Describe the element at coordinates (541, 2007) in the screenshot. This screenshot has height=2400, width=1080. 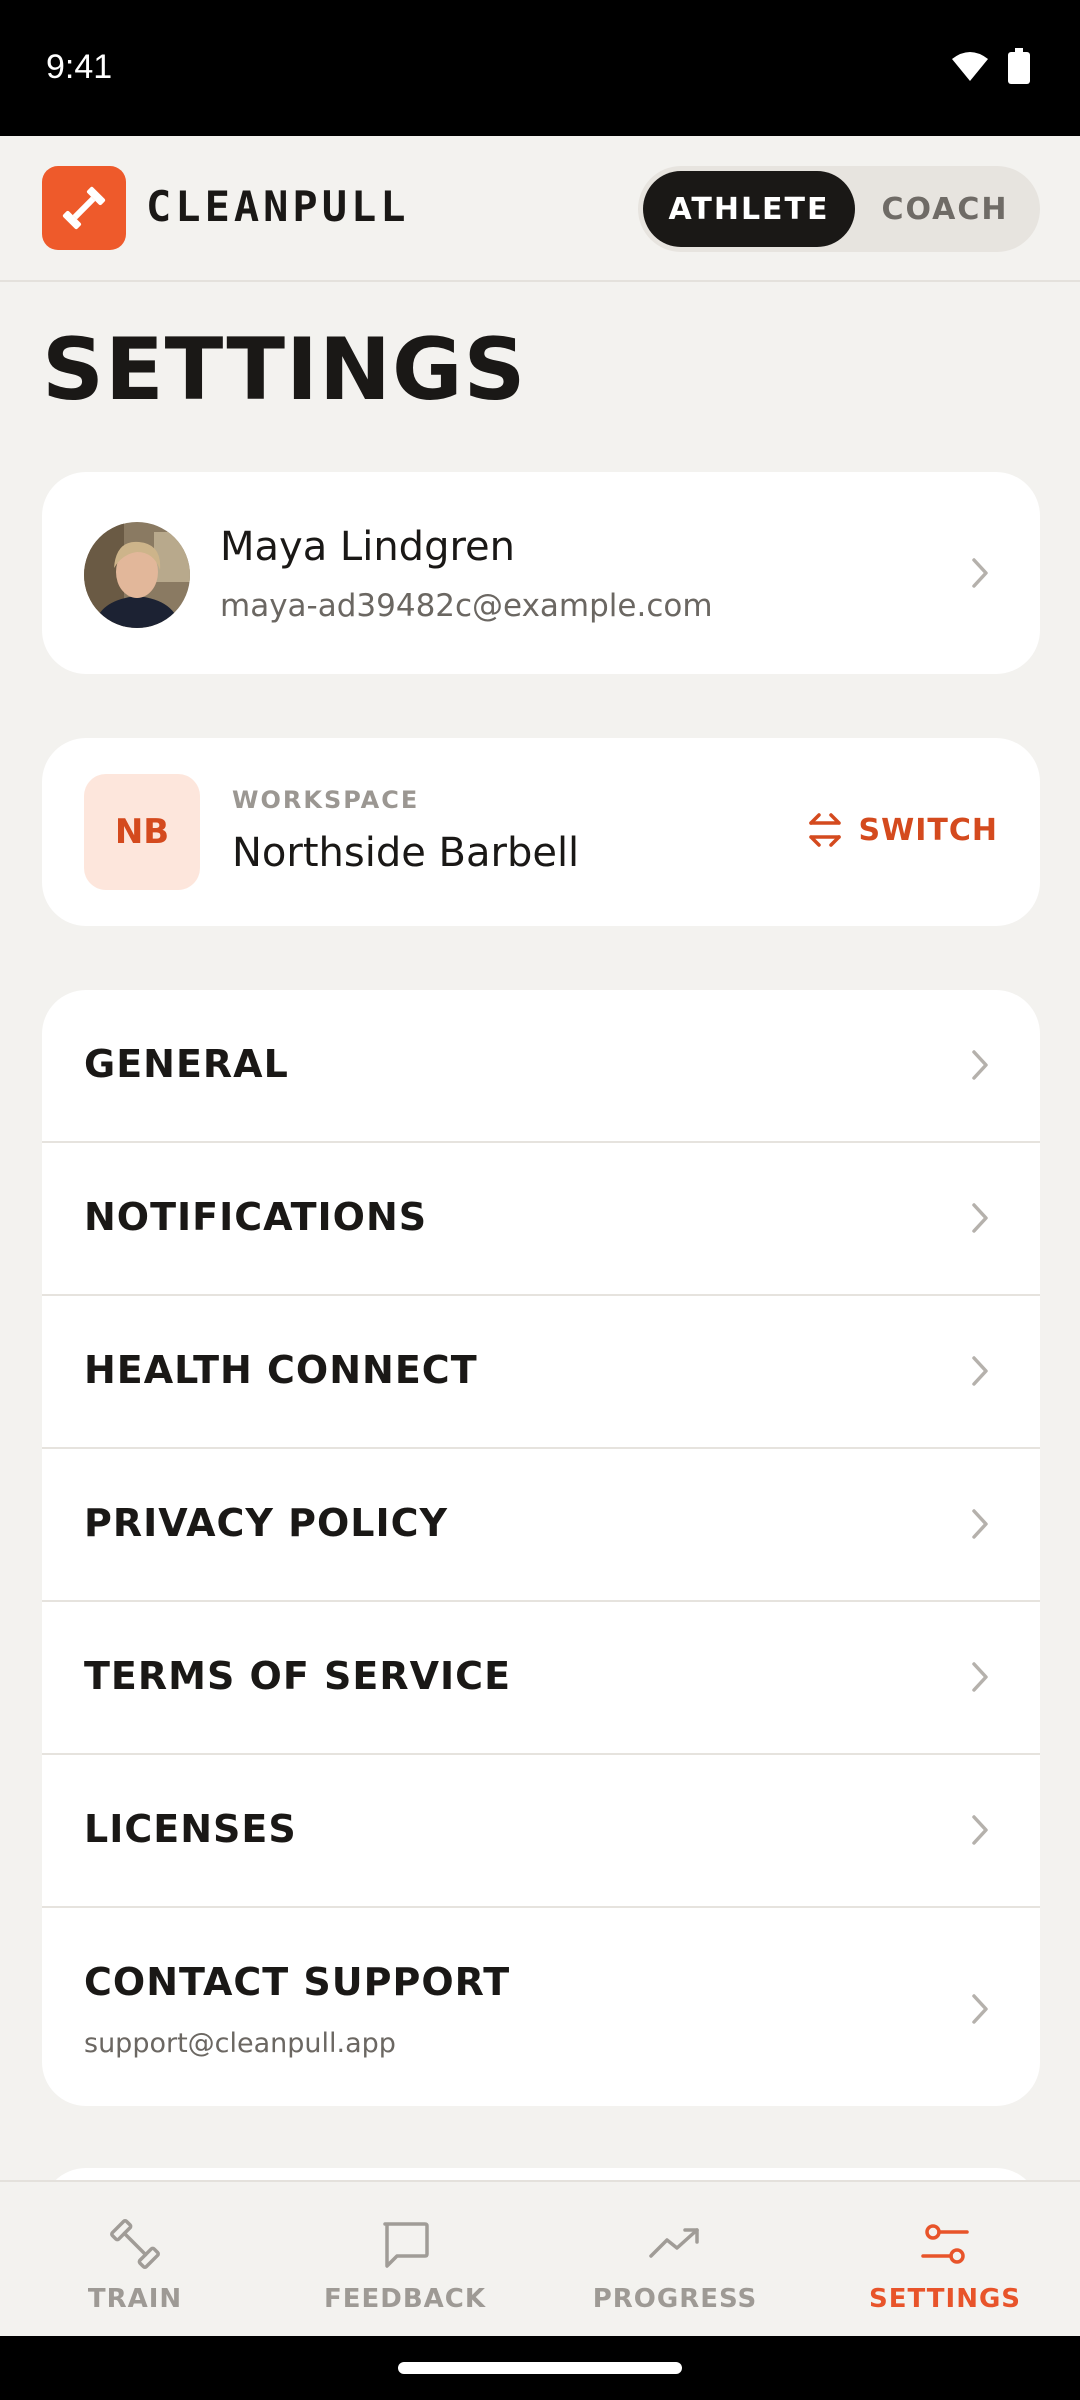
I see `menu-item-contact-support: CONTACT SUPPORT support@cleanpull.app` at that location.